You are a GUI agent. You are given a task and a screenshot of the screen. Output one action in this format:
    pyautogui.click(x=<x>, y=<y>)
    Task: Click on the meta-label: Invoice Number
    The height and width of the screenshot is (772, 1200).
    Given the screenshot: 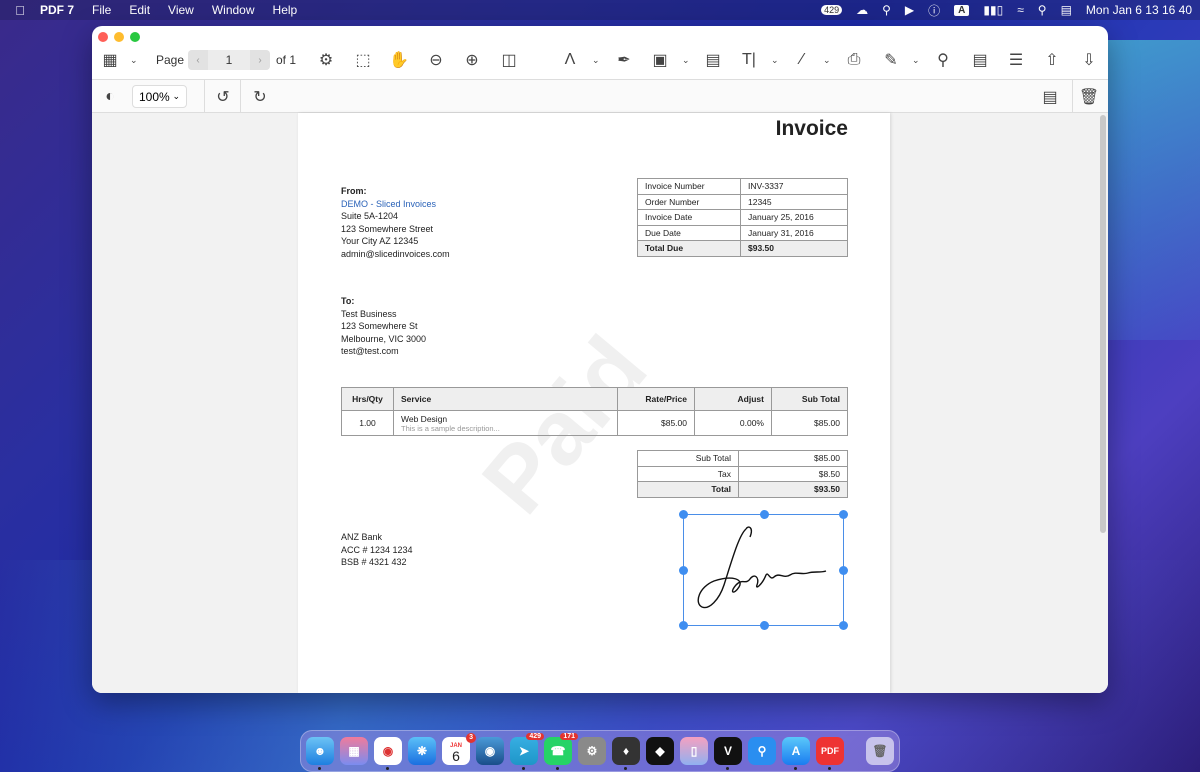 What is the action you would take?
    pyautogui.click(x=689, y=186)
    